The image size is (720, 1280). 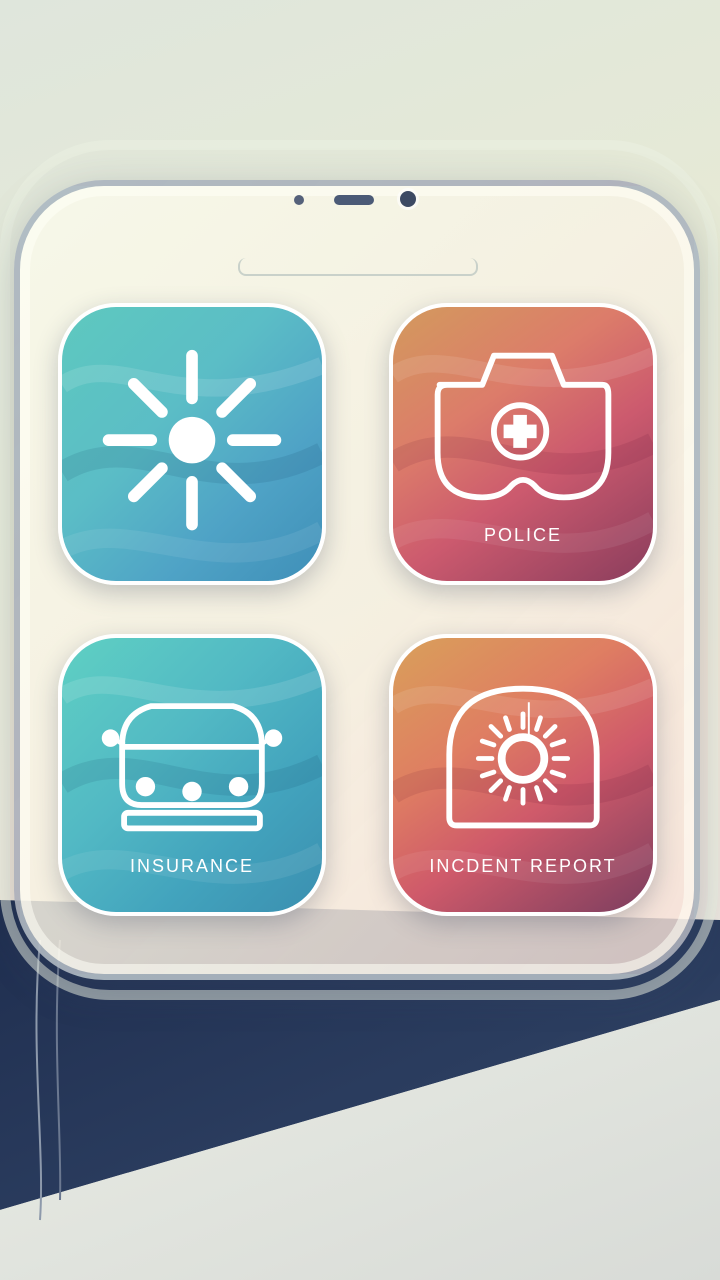 What do you see at coordinates (523, 775) in the screenshot?
I see `incident-report-tile: INCDENT REPORT` at bounding box center [523, 775].